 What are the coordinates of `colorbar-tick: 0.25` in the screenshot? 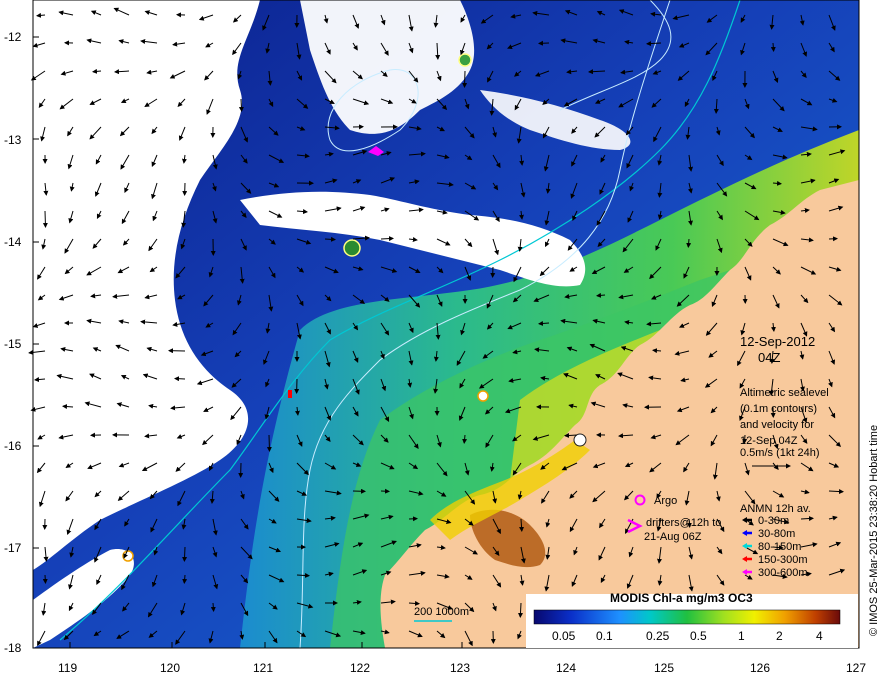 It's located at (658, 636).